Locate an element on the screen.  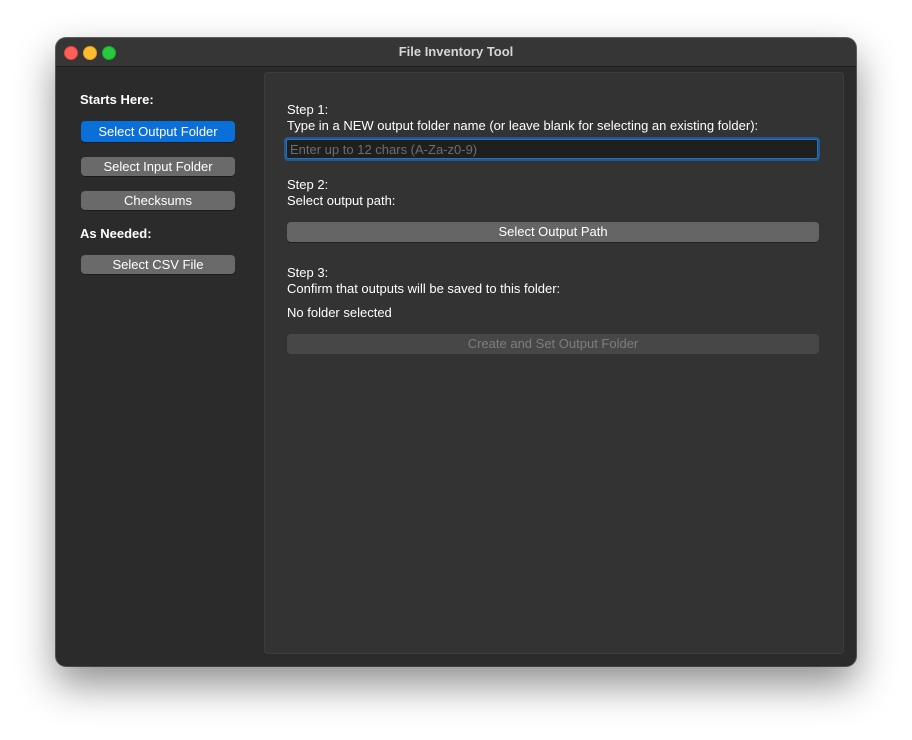
create-and-set-output-folder-button: Create and Set Output Folder is located at coordinates (553, 344).